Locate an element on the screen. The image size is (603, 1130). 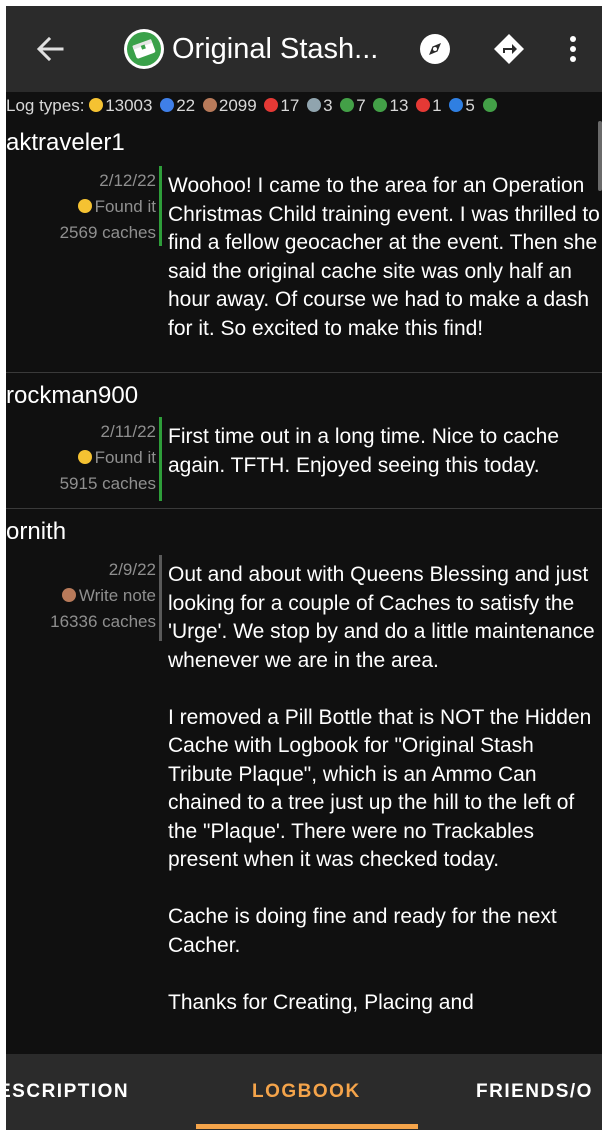
tab-logbook: LOGBOOK is located at coordinates (306, 1092).